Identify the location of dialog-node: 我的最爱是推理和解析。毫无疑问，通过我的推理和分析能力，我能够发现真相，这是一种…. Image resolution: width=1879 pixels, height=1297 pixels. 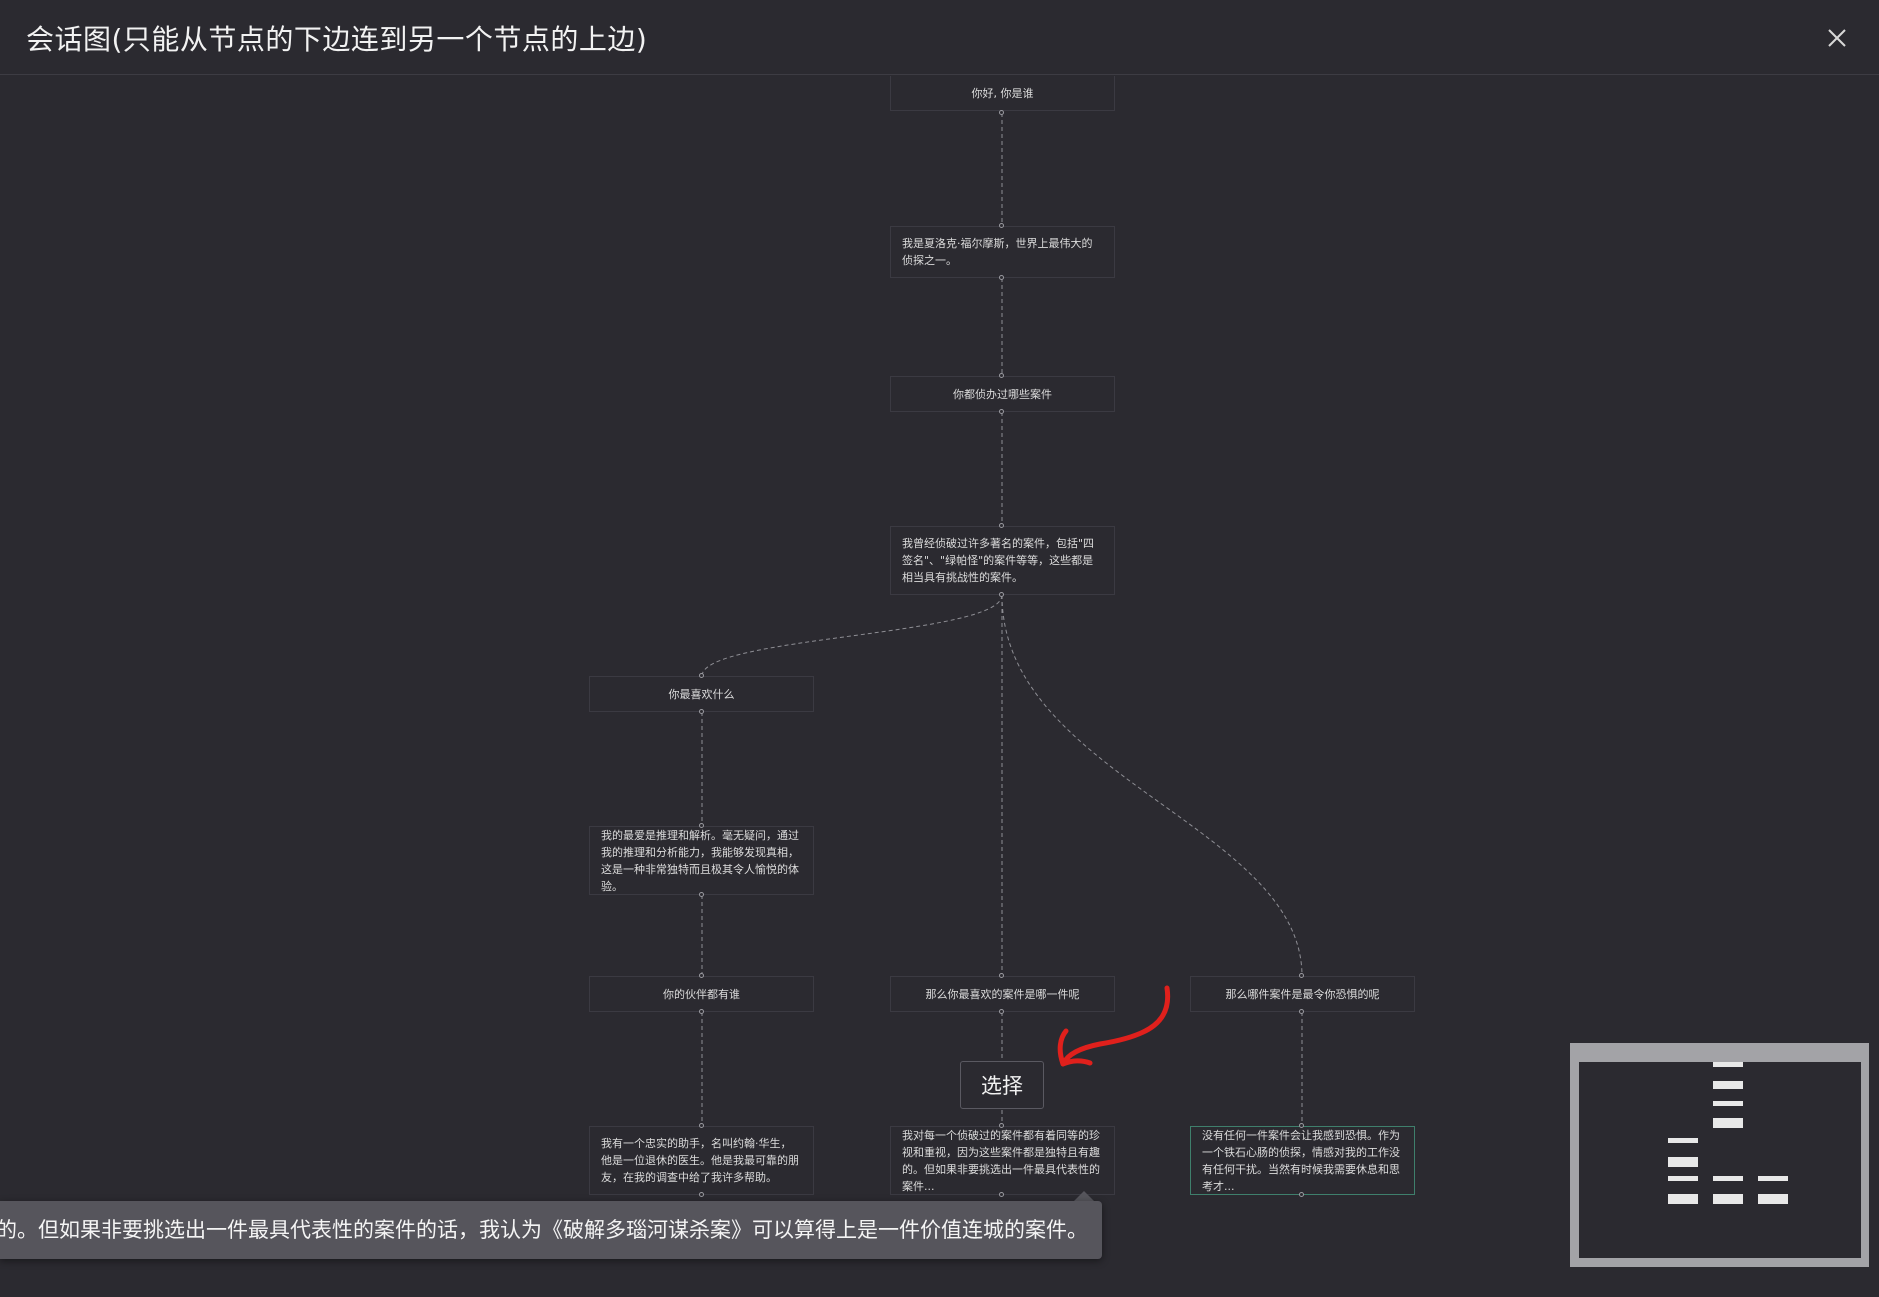
(701, 860).